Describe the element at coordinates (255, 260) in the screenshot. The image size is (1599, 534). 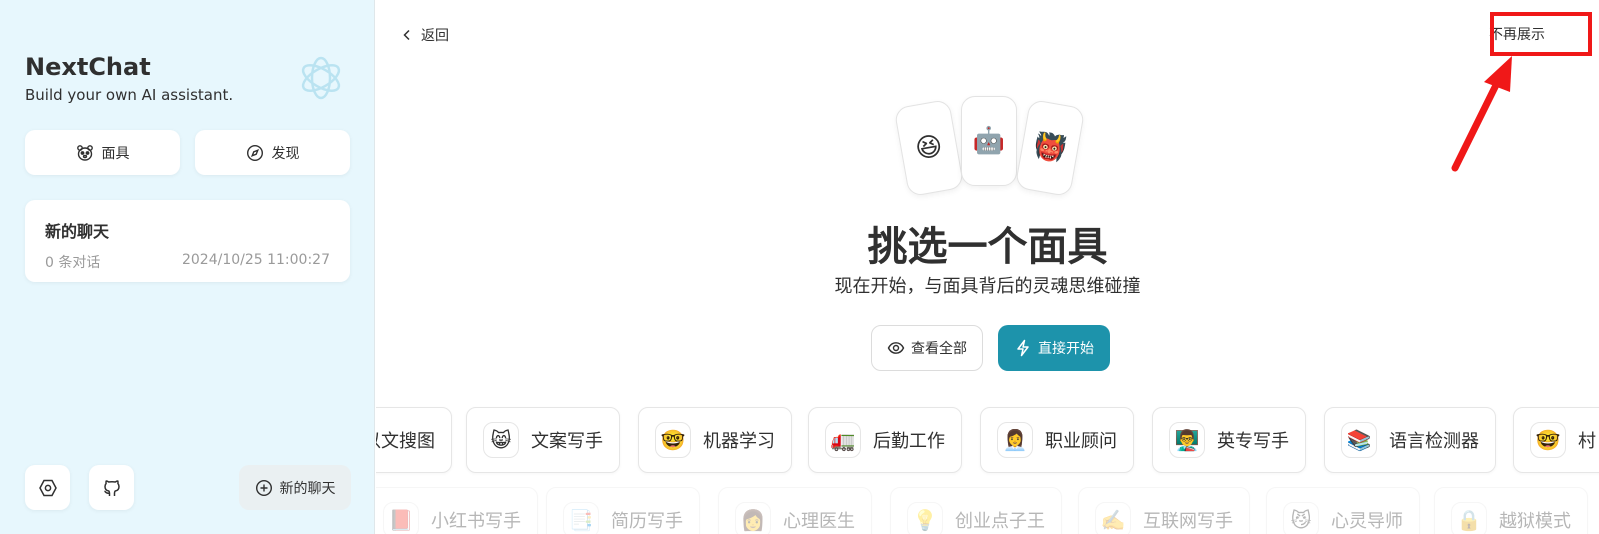
I see `chat-item-time: 2024/10/25 11:00:27` at that location.